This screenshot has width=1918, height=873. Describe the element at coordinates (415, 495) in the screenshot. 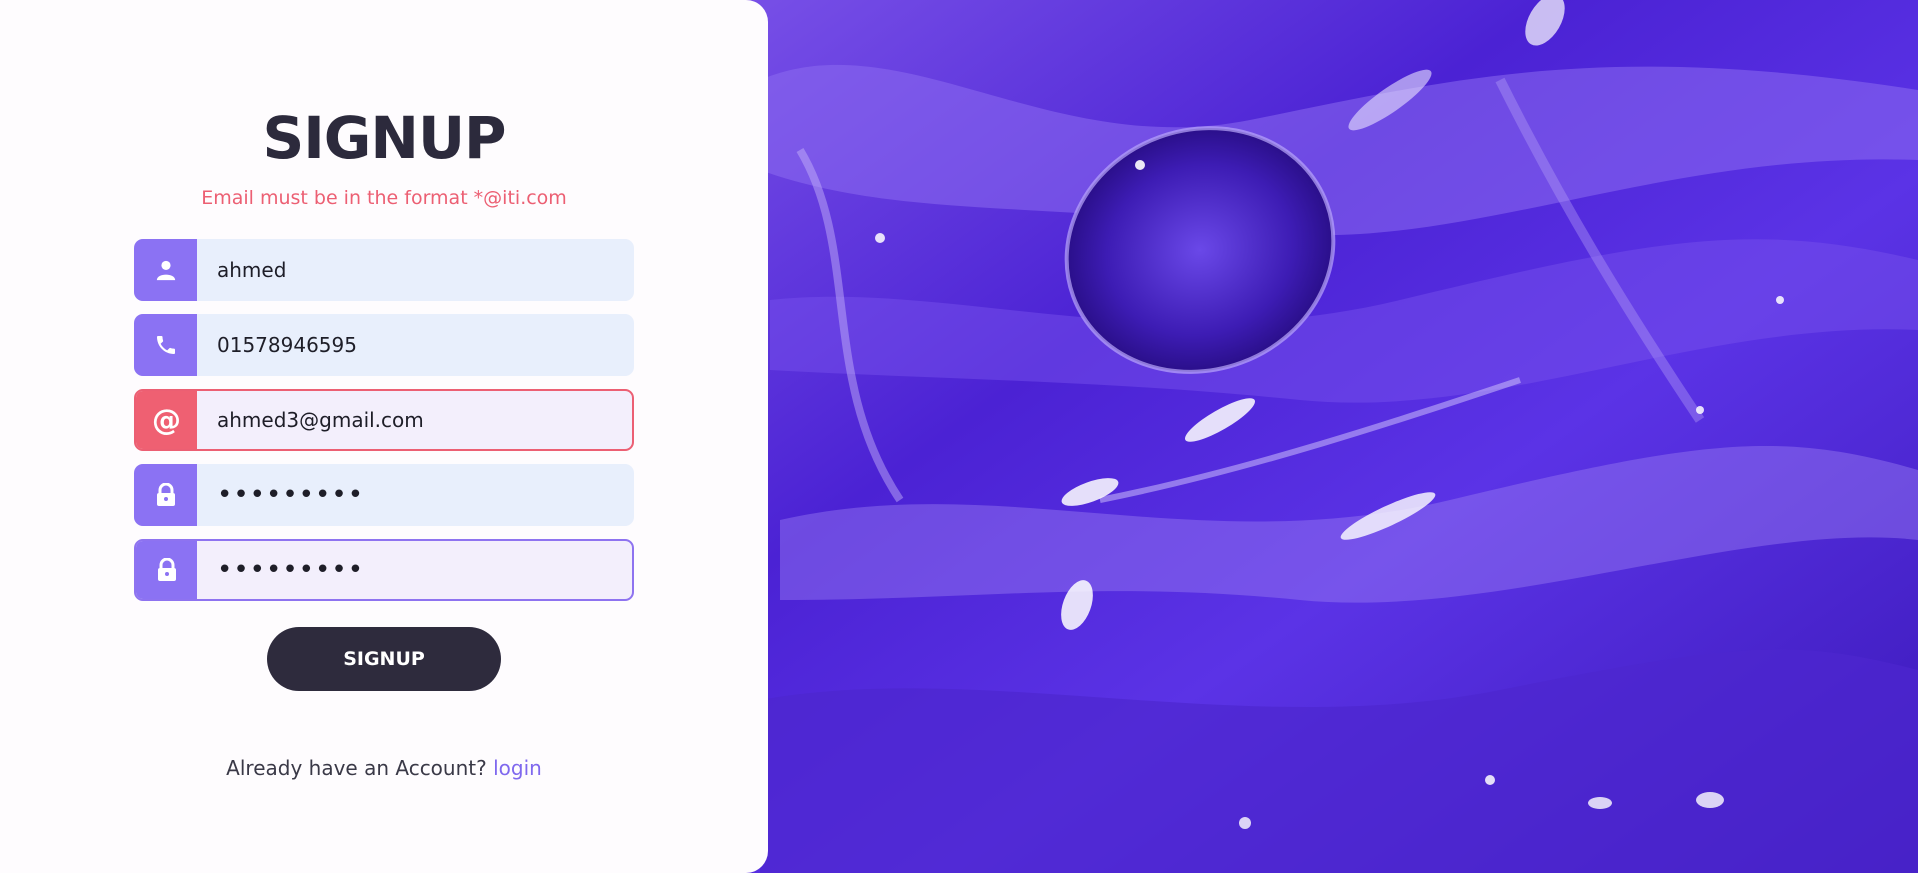

I see `password-input` at that location.